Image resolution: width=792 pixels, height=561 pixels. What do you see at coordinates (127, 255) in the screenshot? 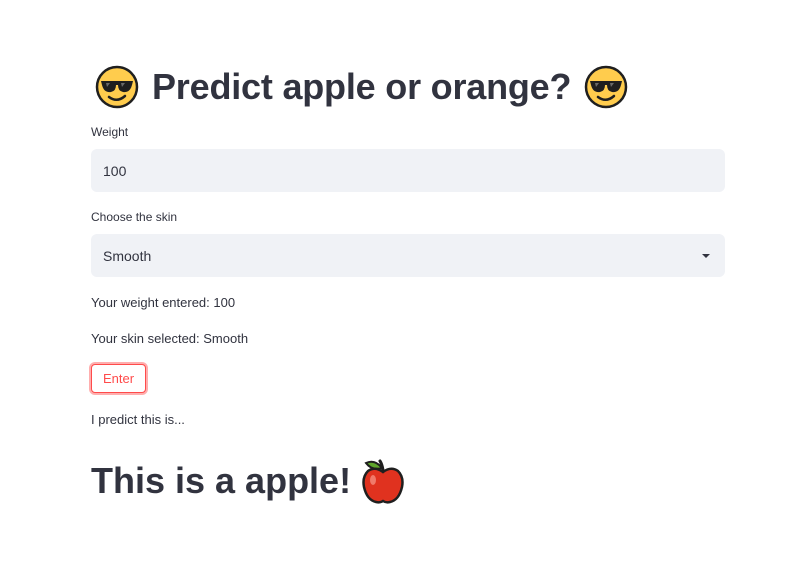
I see `skin-select-value: Smooth` at bounding box center [127, 255].